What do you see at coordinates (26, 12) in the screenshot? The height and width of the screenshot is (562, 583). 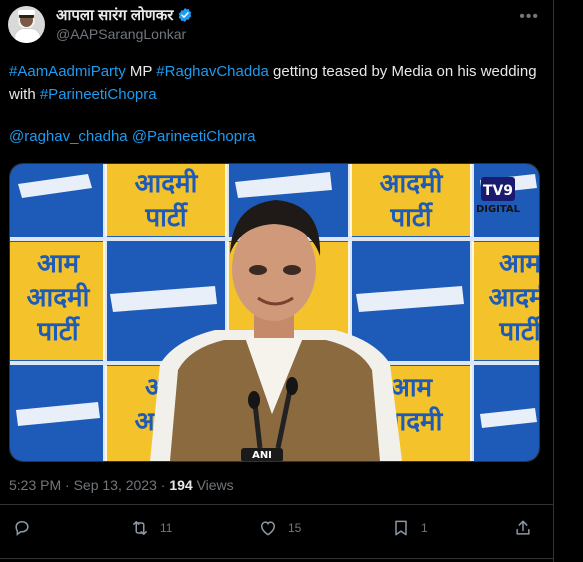 I see `avatar-cap` at bounding box center [26, 12].